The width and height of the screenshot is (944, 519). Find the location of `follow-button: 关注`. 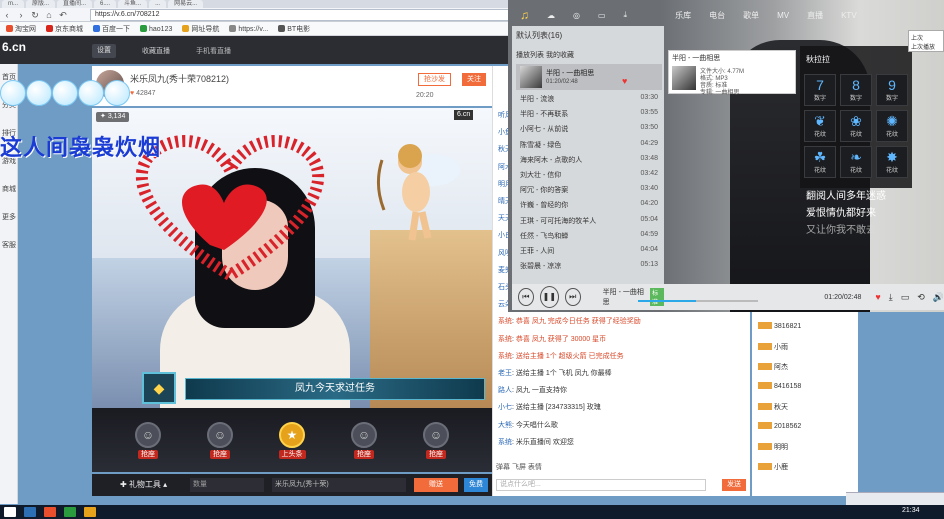

follow-button: 关注 is located at coordinates (474, 79).